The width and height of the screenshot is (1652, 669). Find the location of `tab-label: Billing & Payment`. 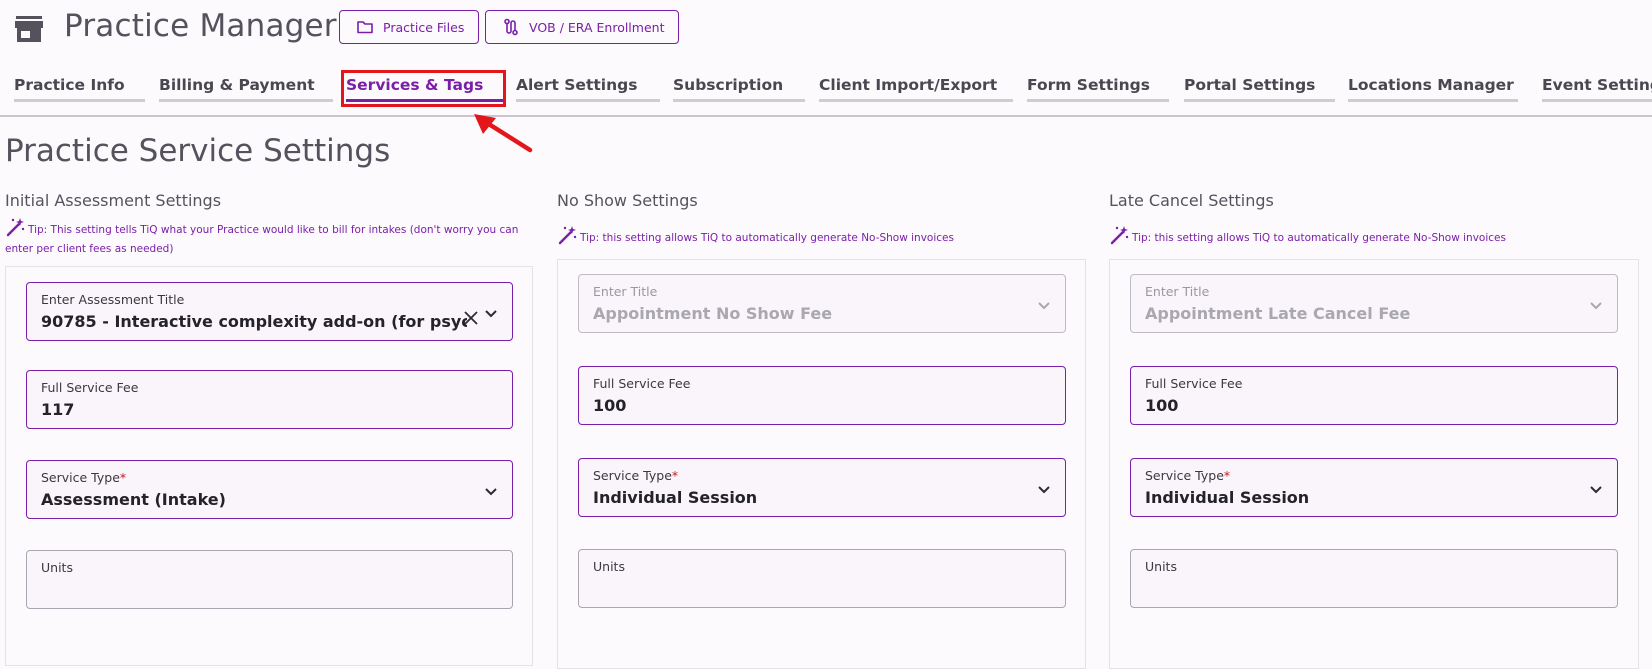

tab-label: Billing & Payment is located at coordinates (237, 85).